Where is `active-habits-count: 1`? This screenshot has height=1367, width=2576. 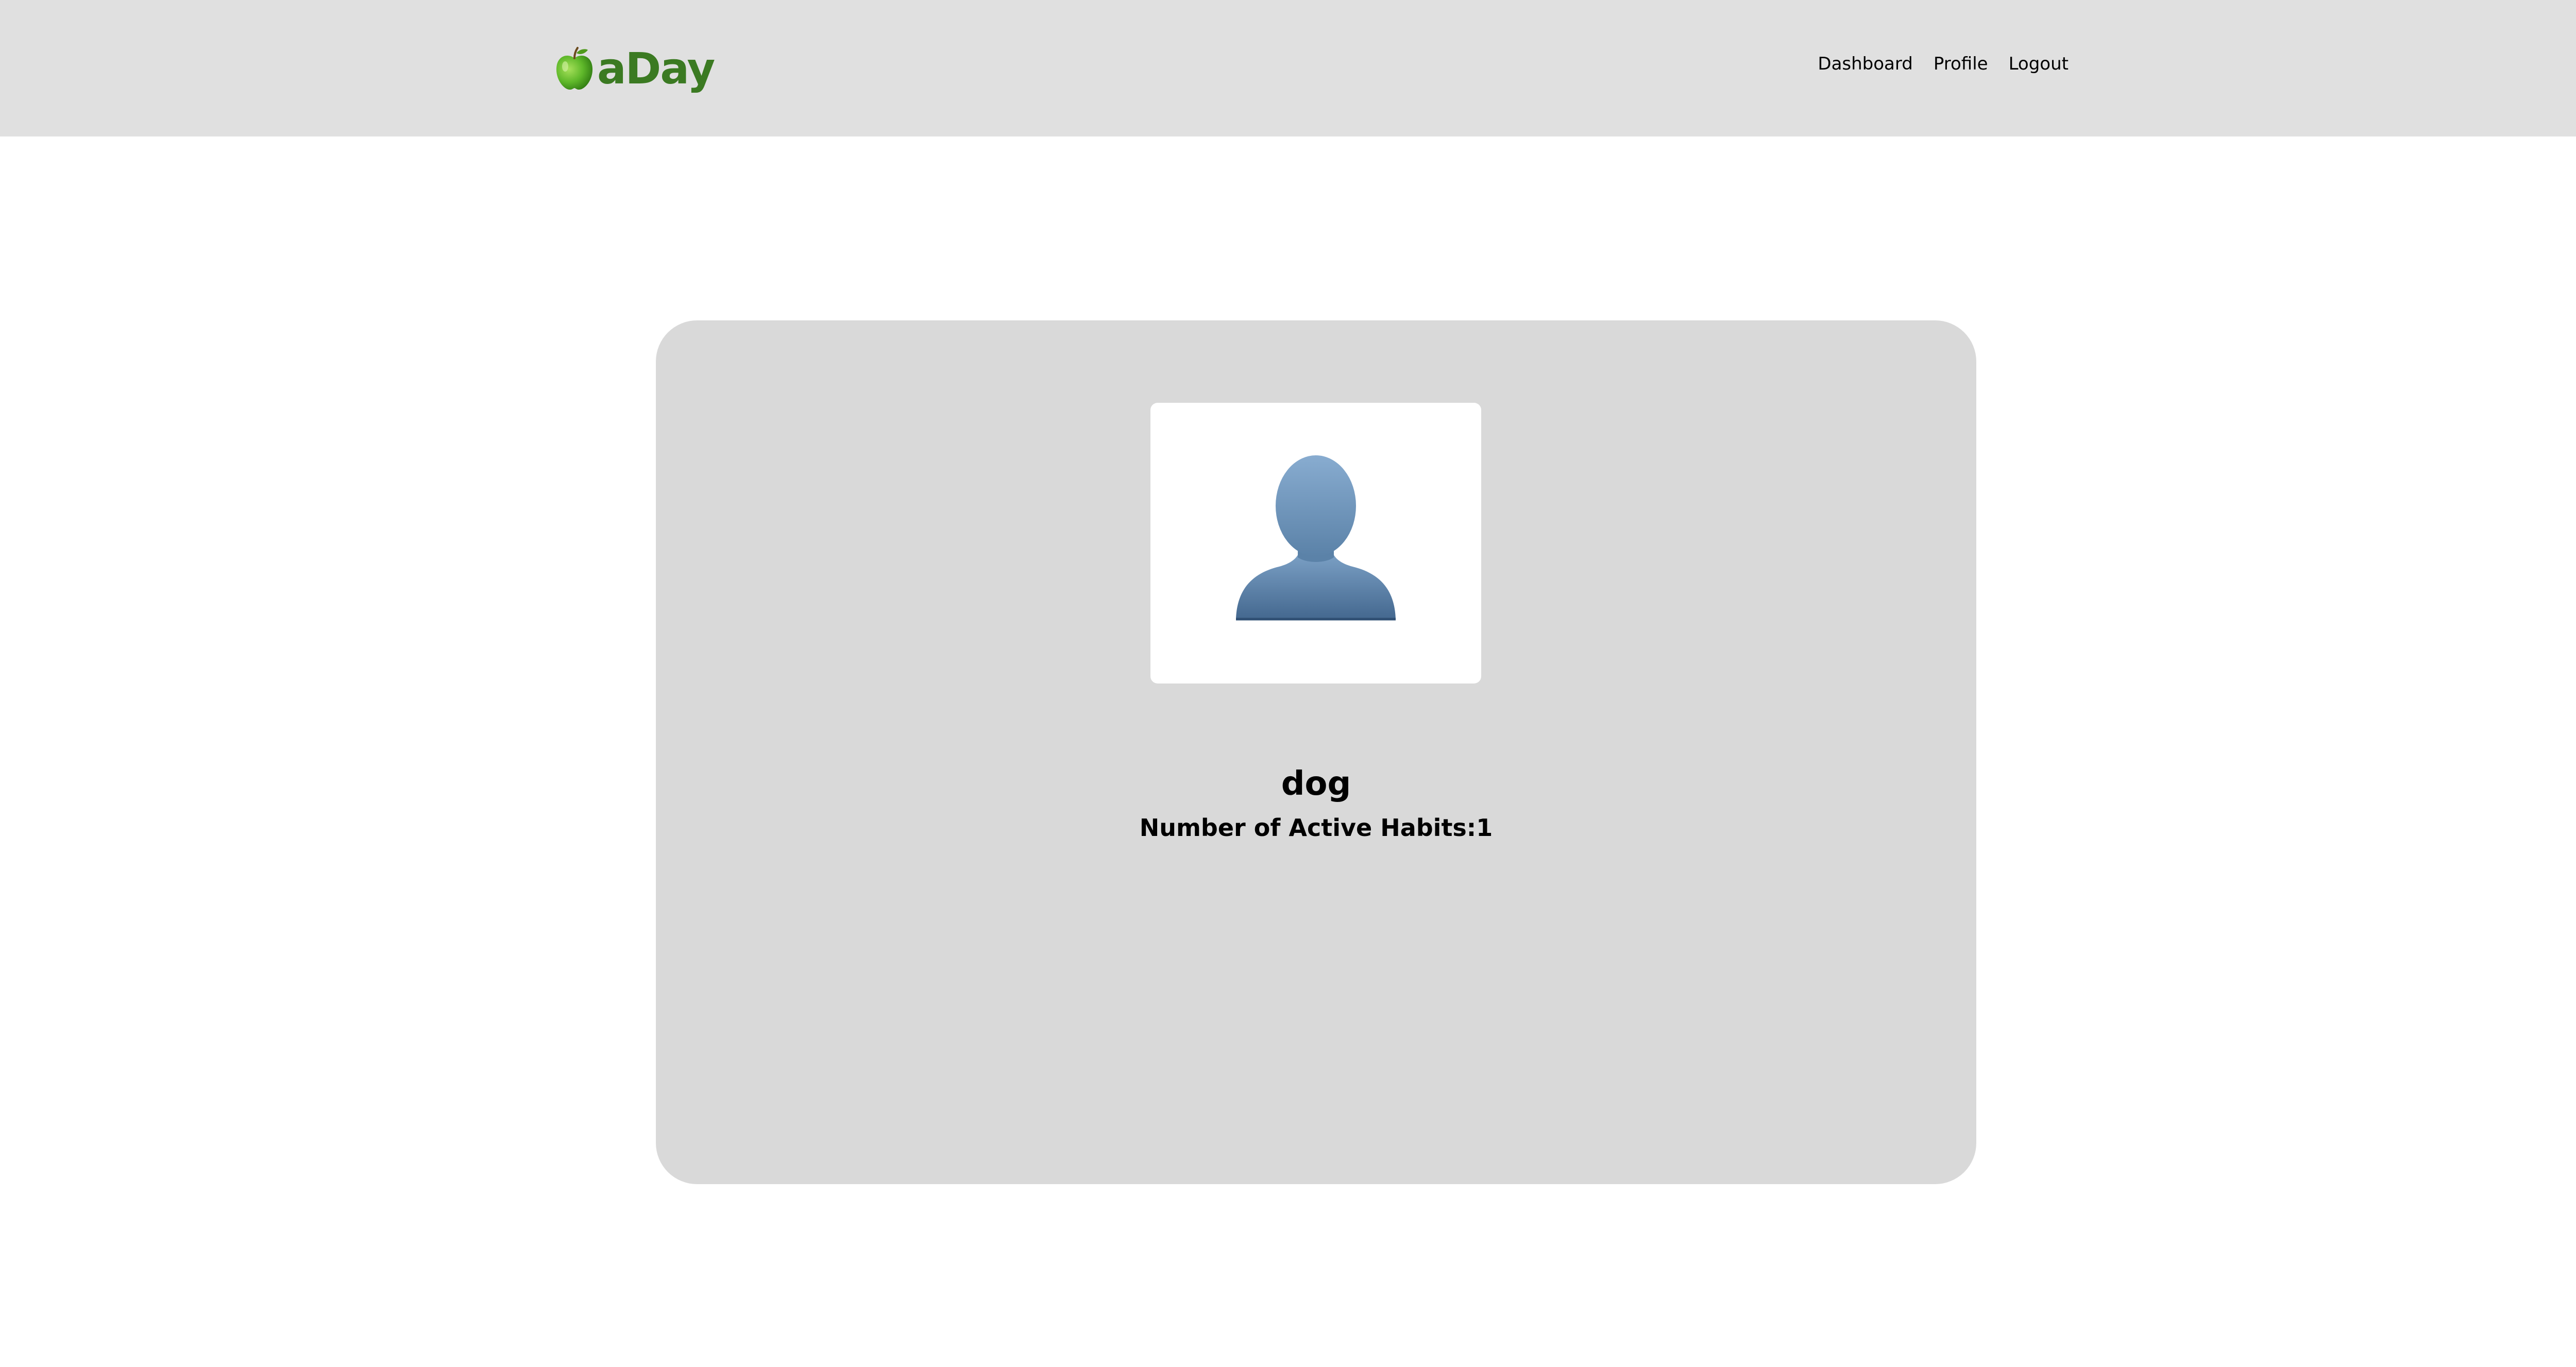 active-habits-count: 1 is located at coordinates (1484, 828).